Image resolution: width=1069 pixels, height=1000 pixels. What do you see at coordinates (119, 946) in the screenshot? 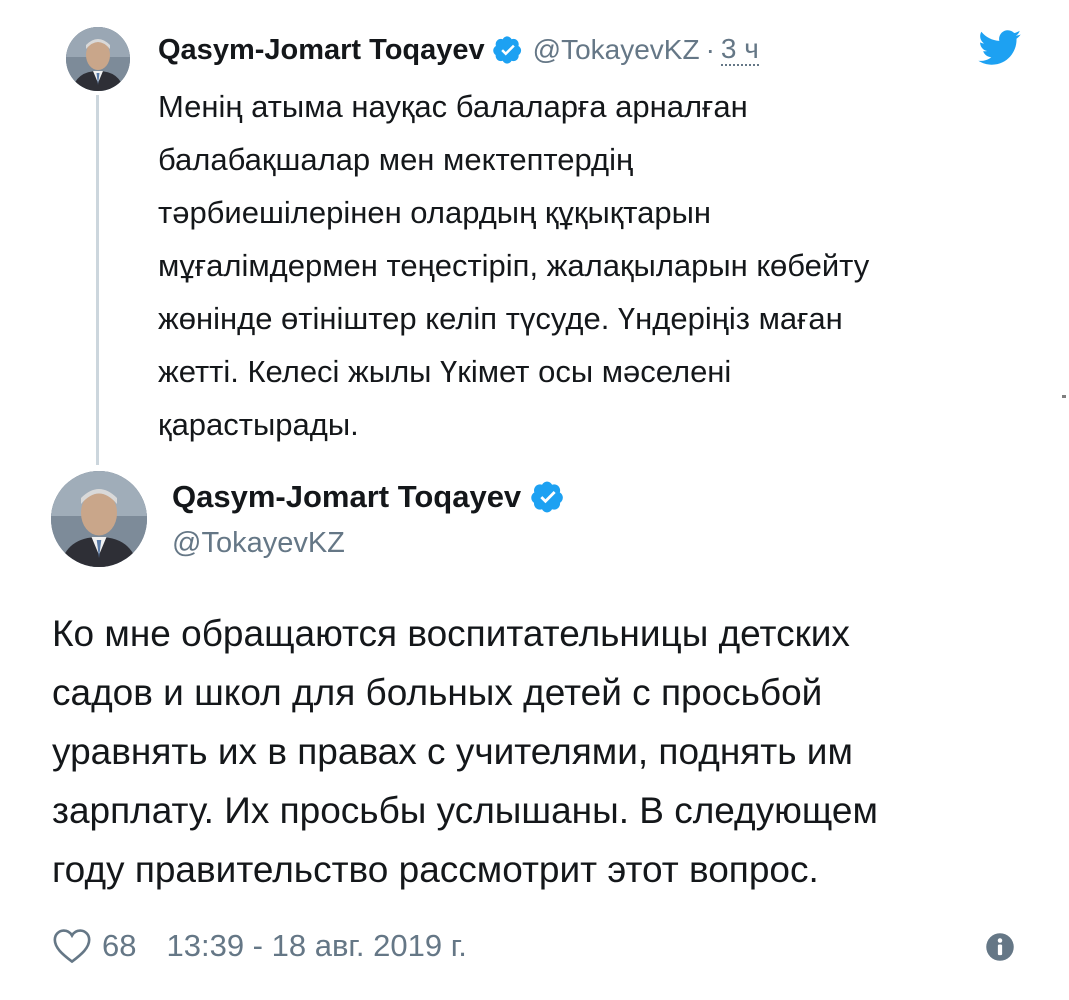
I see `like-count: 68` at bounding box center [119, 946].